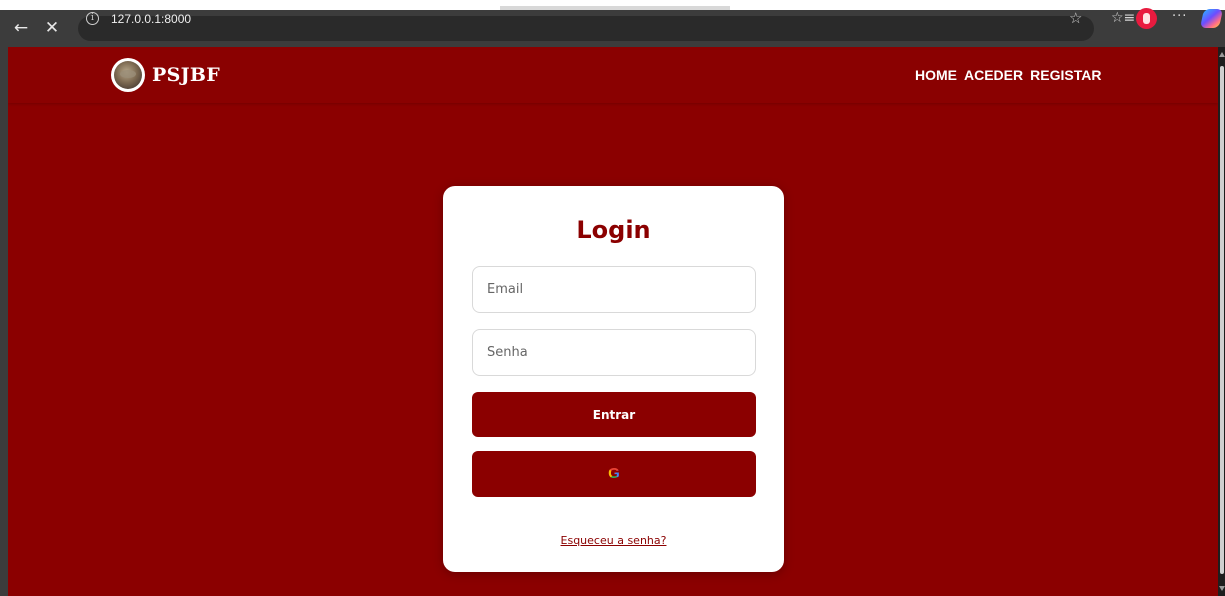 The height and width of the screenshot is (596, 1225). Describe the element at coordinates (1123, 18) in the screenshot. I see `favorites-icon: ☆≡` at that location.